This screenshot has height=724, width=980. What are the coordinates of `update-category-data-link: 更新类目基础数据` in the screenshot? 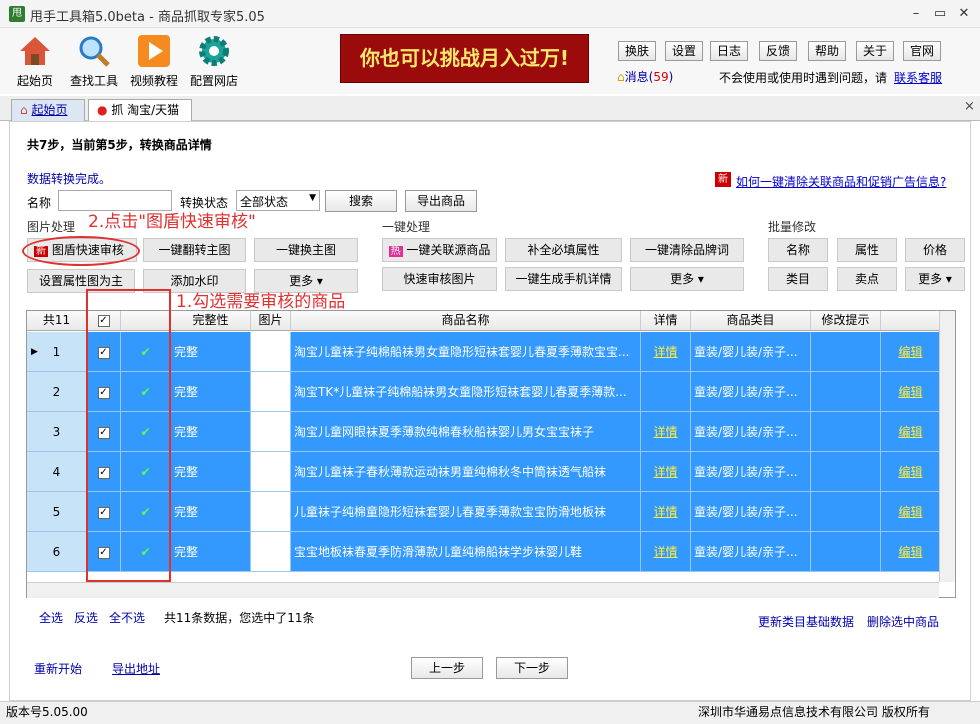 It's located at (806, 621).